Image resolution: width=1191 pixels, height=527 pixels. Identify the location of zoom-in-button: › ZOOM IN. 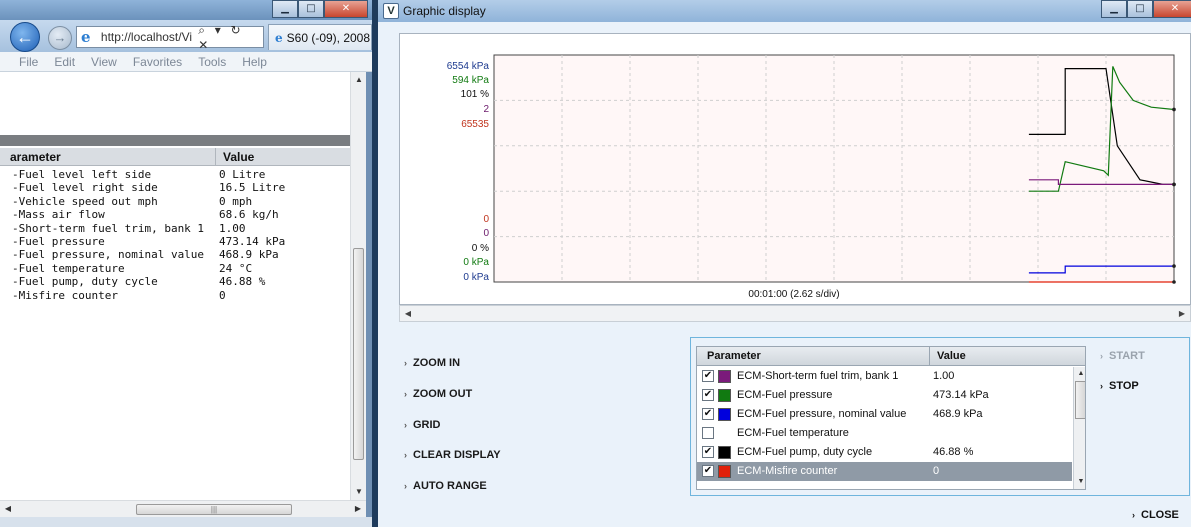
(432, 363).